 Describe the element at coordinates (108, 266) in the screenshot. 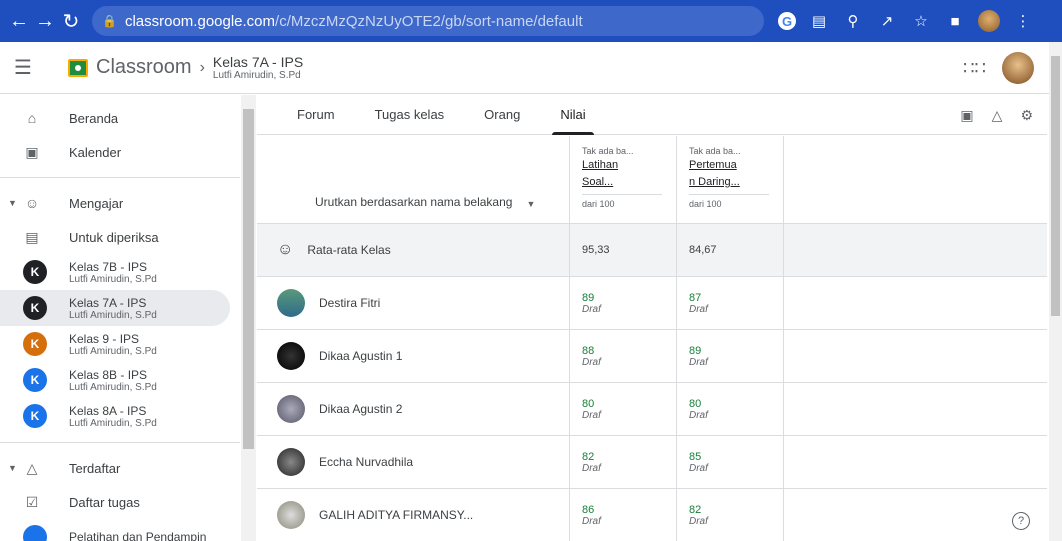

I see `class-item-name: Kelas 7B - IPS` at that location.